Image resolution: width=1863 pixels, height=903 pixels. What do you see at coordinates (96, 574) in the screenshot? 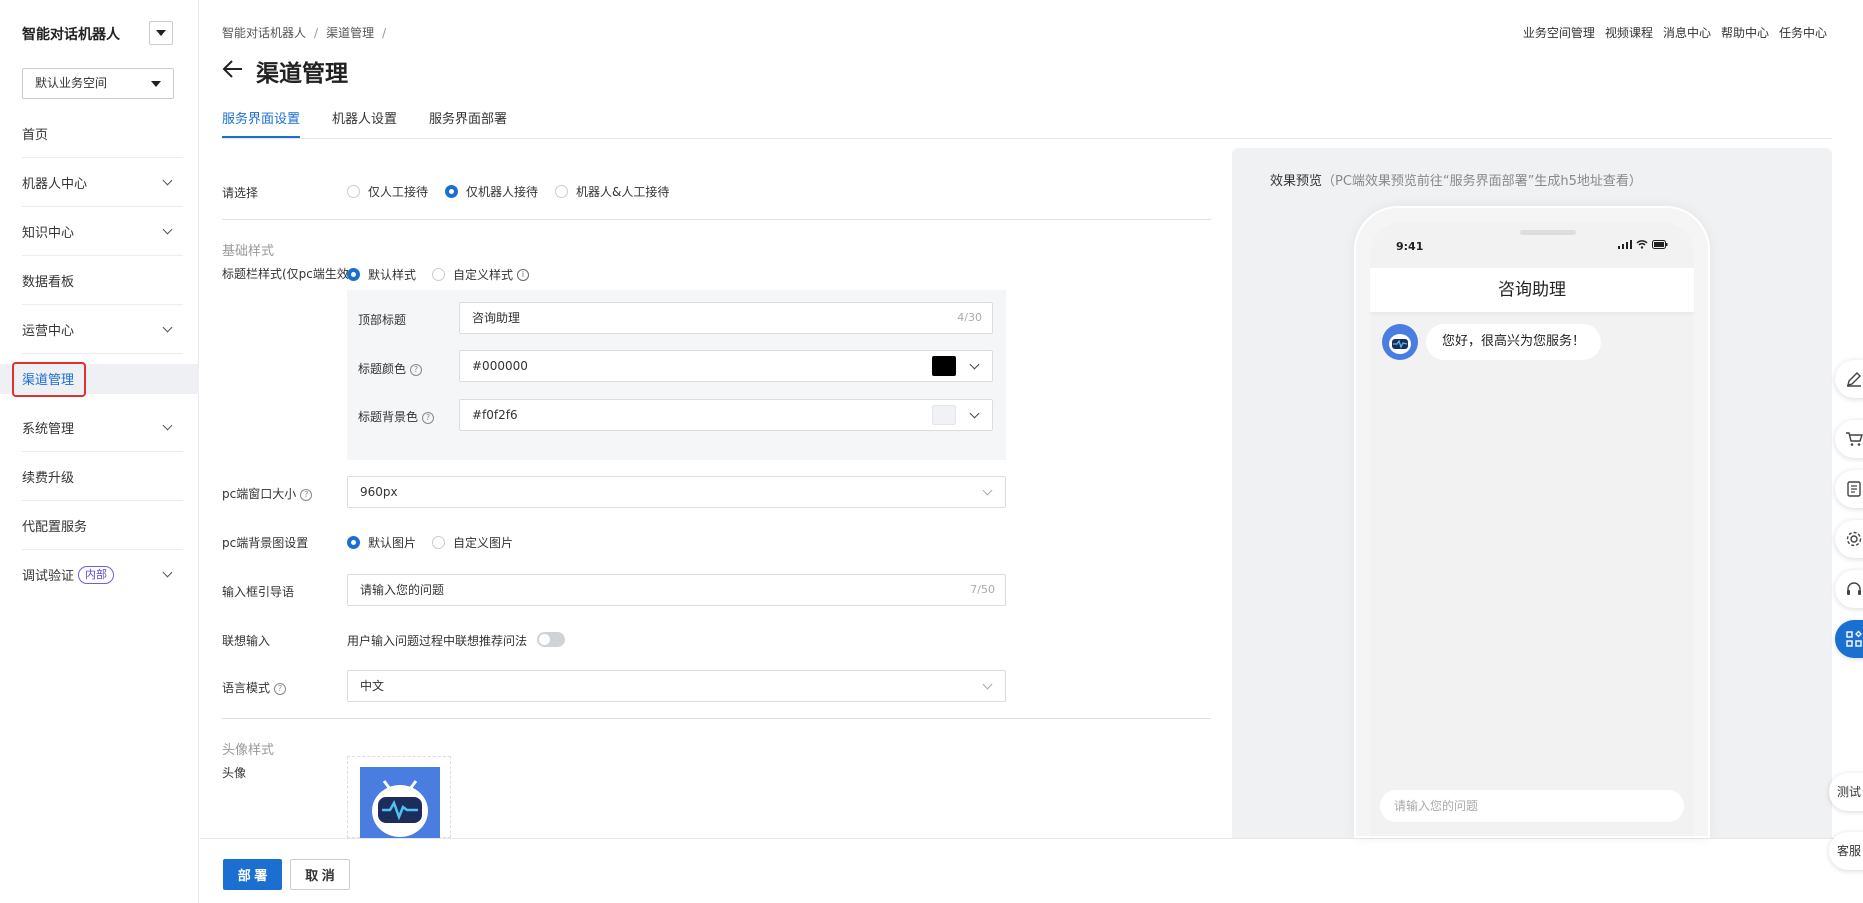
I see `internal-badge: 内部` at bounding box center [96, 574].